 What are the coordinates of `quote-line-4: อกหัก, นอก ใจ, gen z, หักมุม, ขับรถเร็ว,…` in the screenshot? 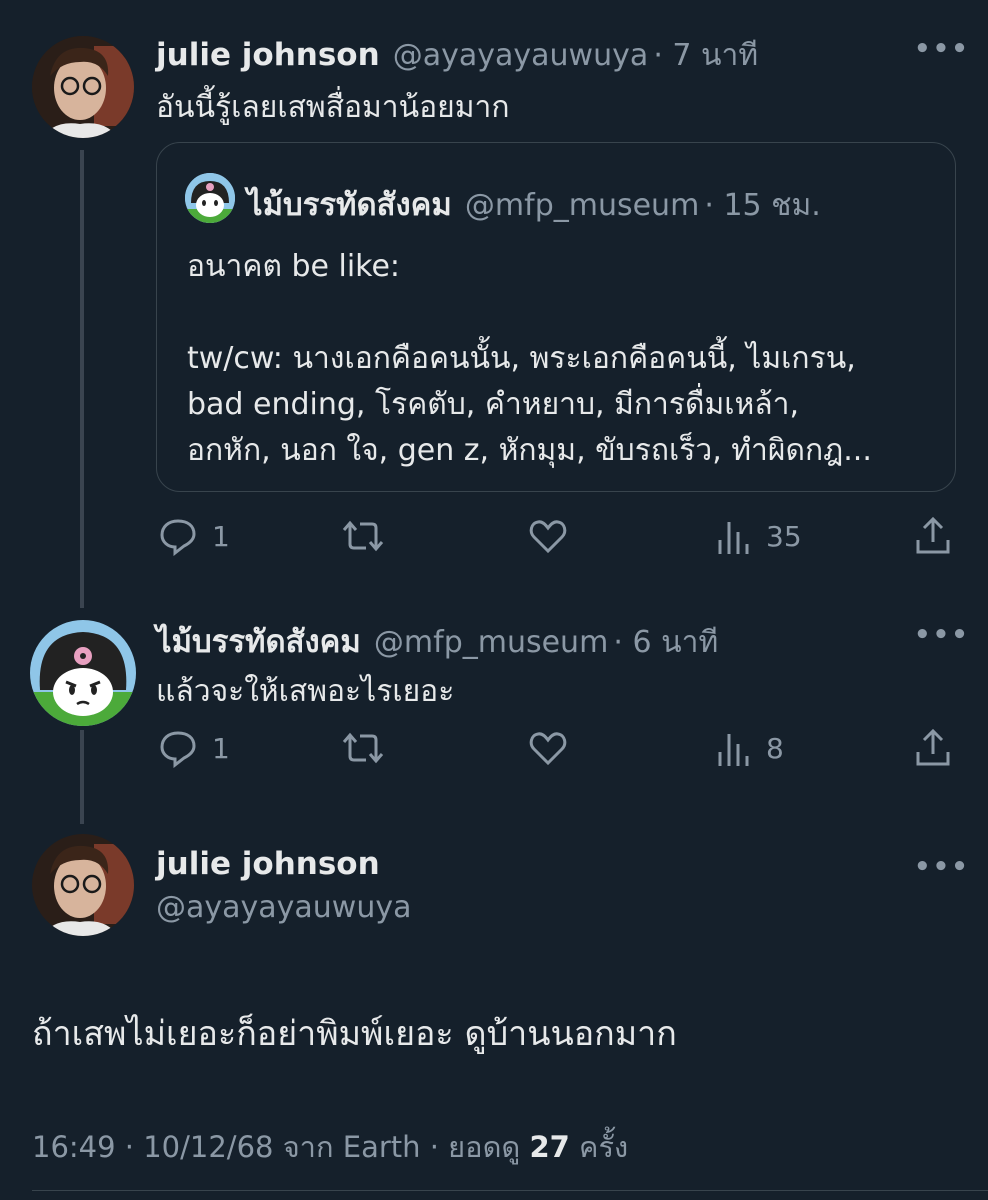 It's located at (529, 450).